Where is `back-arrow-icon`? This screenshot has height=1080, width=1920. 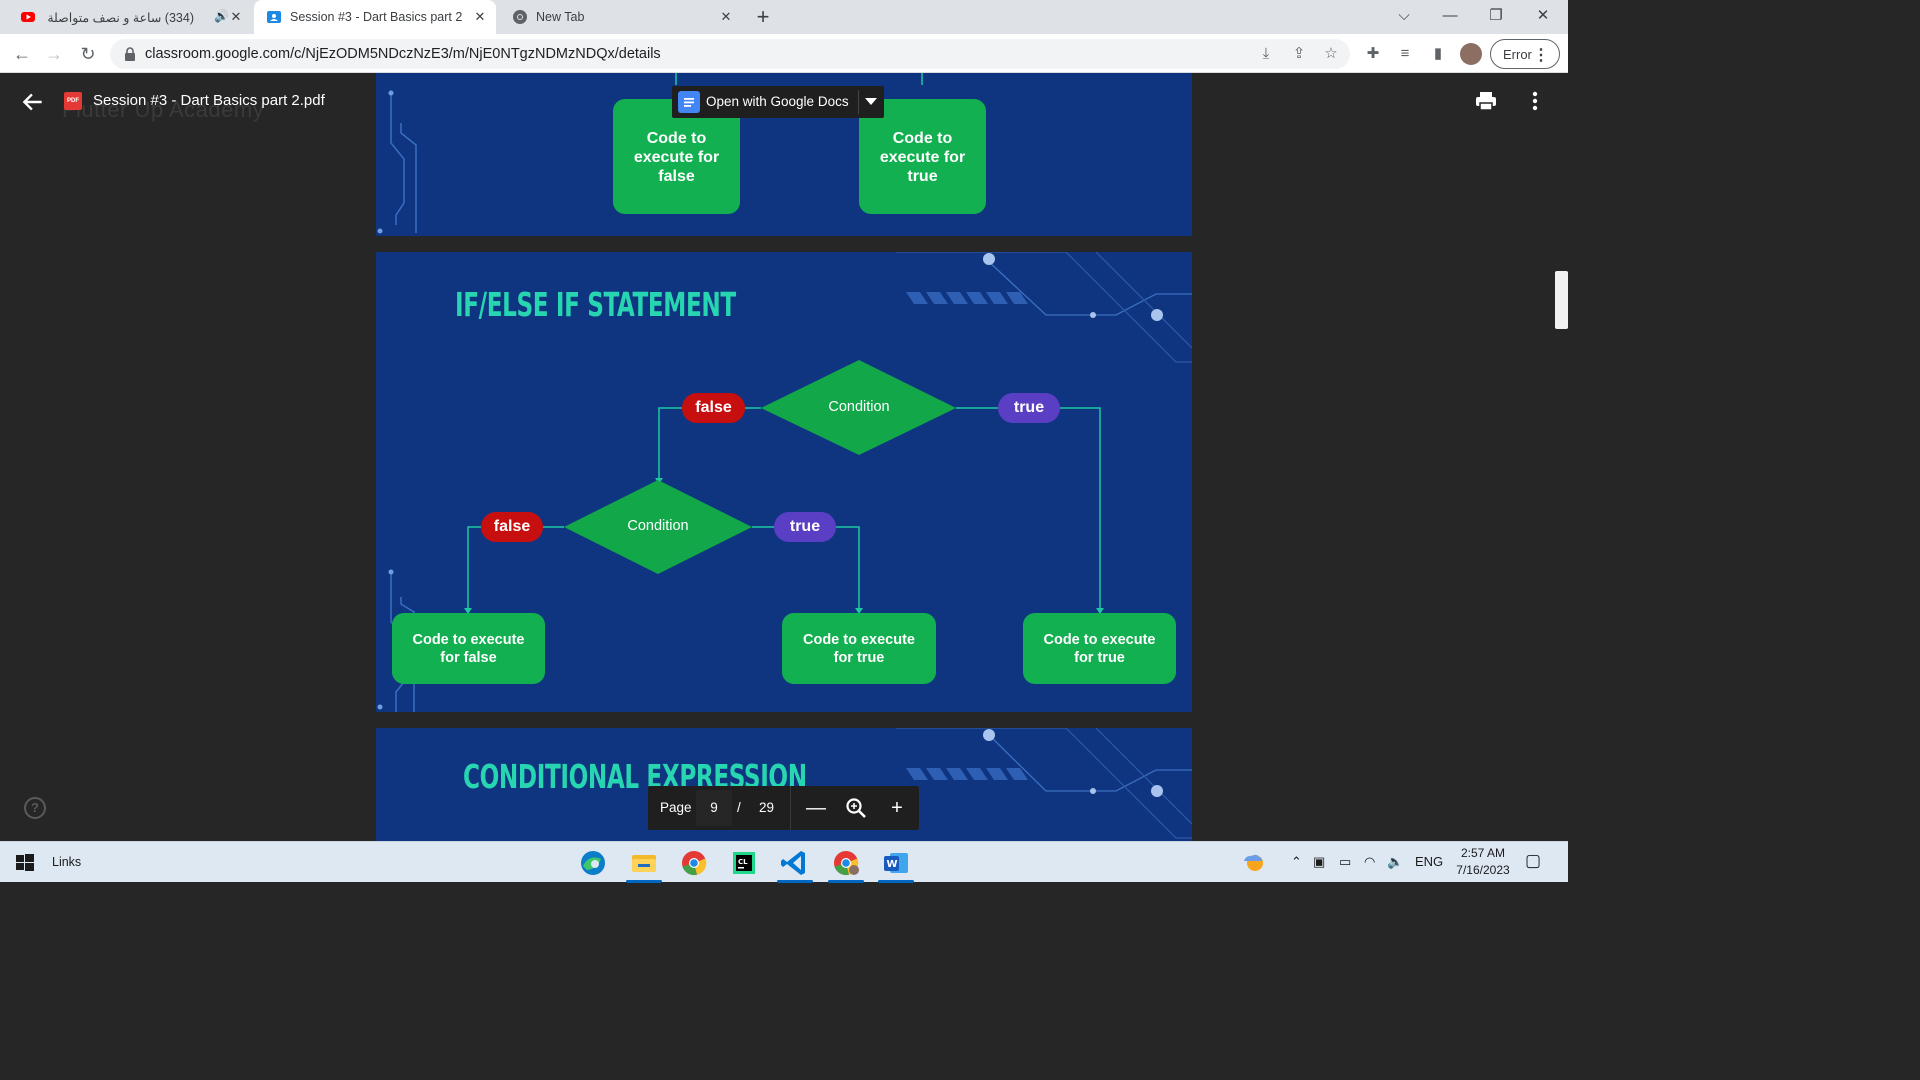
back-arrow-icon is located at coordinates (33, 102).